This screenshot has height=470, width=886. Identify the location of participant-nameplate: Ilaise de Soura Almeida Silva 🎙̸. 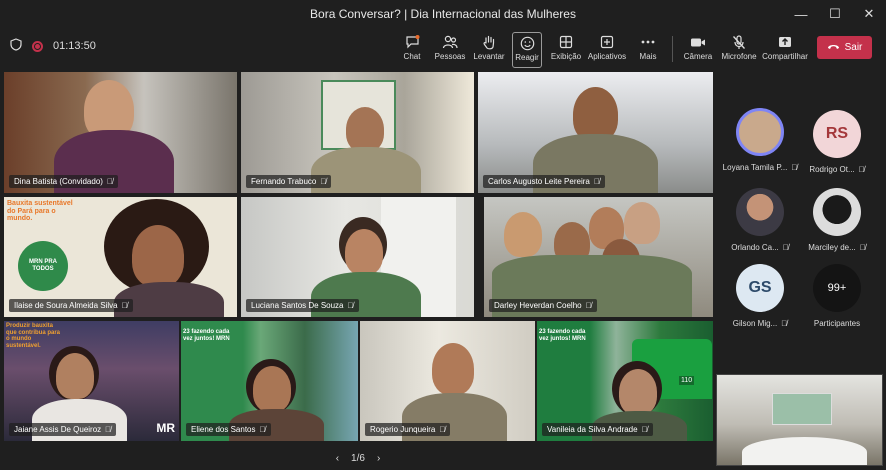
(71, 305).